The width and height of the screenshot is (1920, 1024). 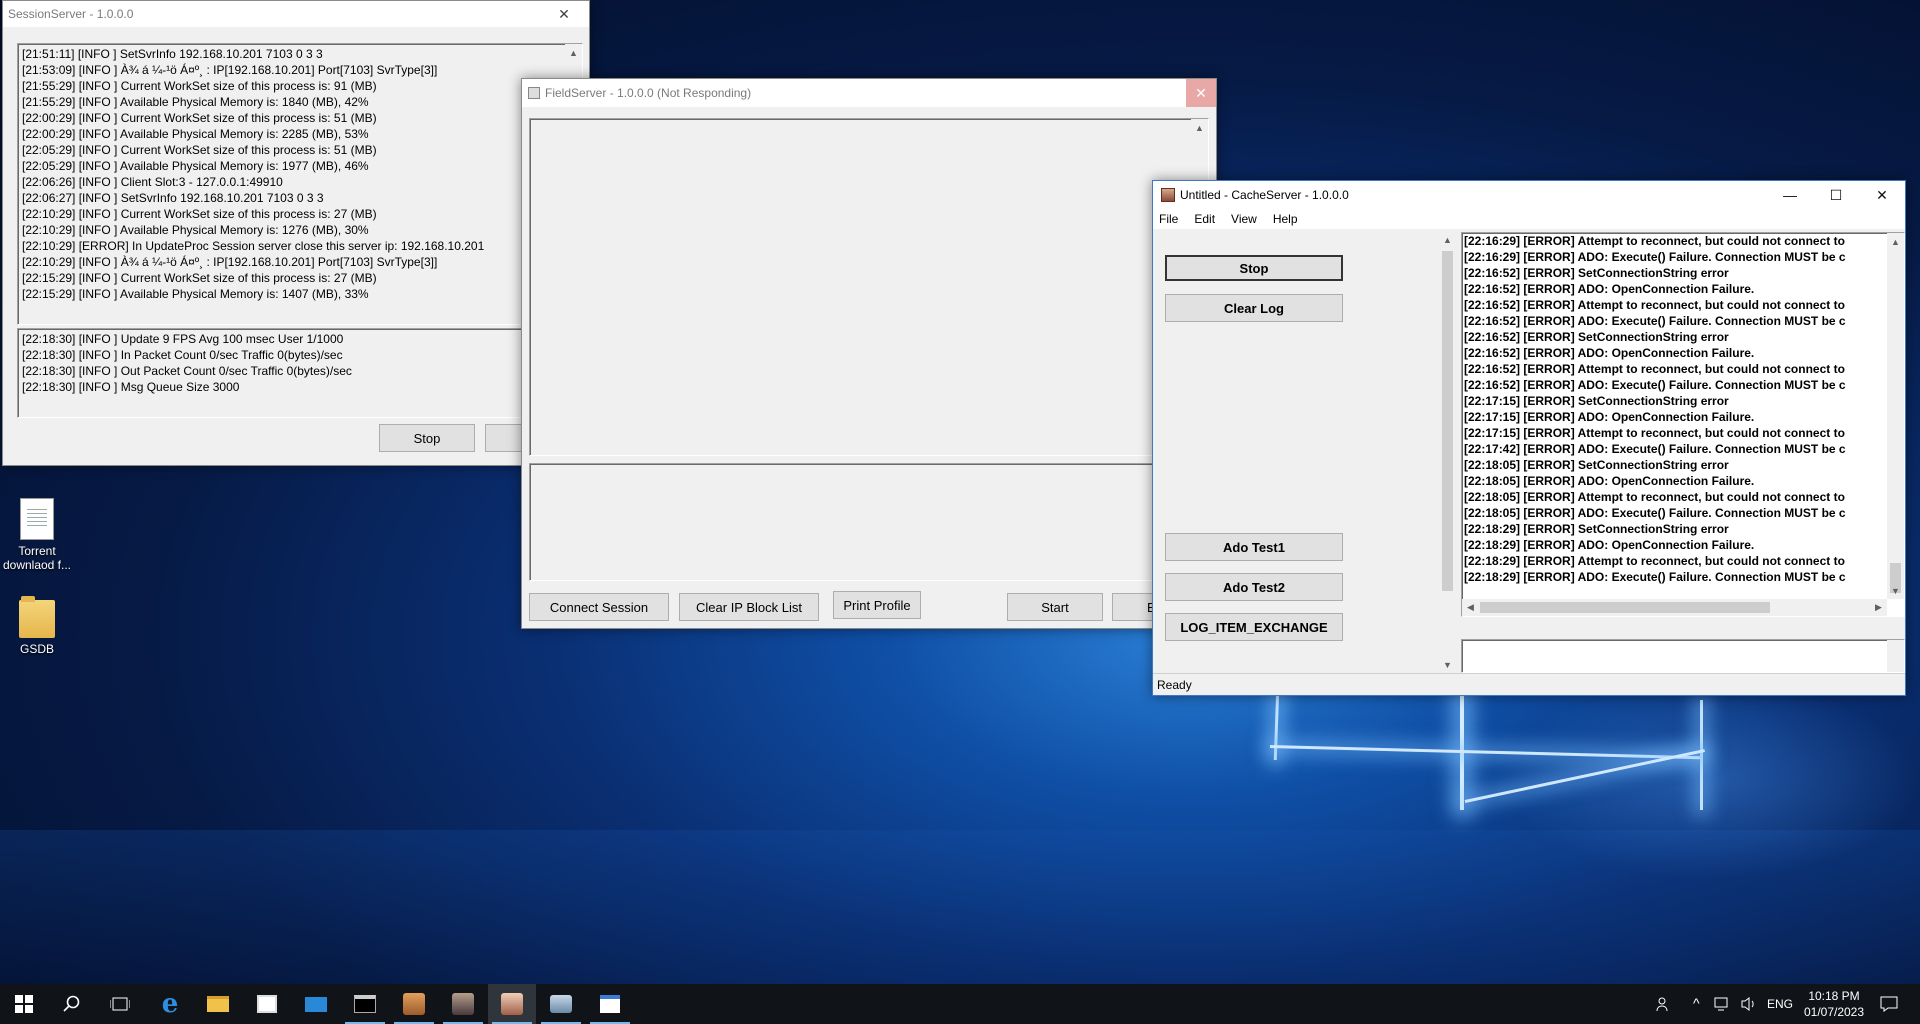 What do you see at coordinates (561, 1004) in the screenshot?
I see `field-server-taskbar-icon` at bounding box center [561, 1004].